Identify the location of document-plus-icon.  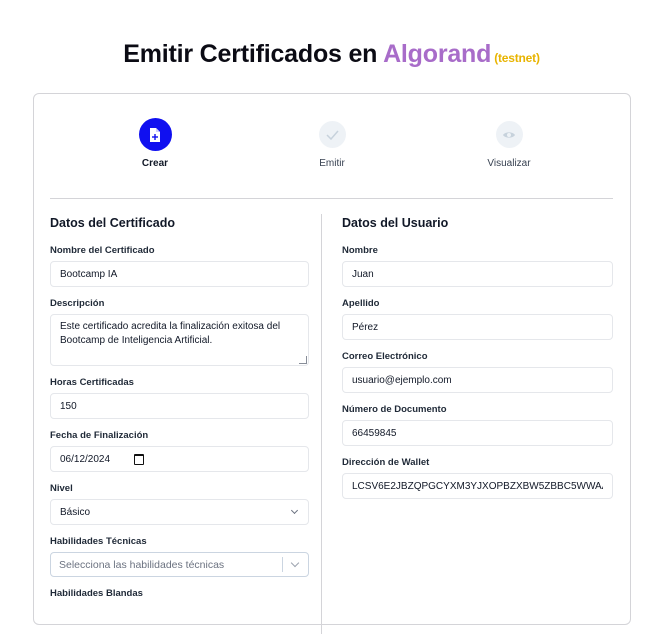
(155, 134).